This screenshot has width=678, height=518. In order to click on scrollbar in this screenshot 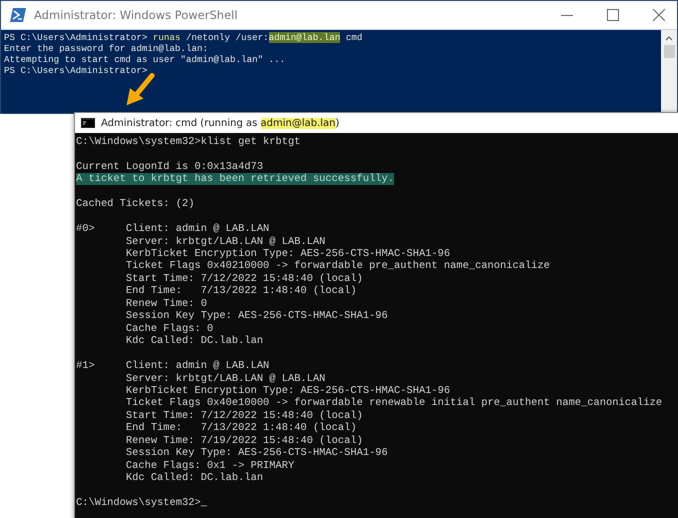, I will do `click(669, 71)`.